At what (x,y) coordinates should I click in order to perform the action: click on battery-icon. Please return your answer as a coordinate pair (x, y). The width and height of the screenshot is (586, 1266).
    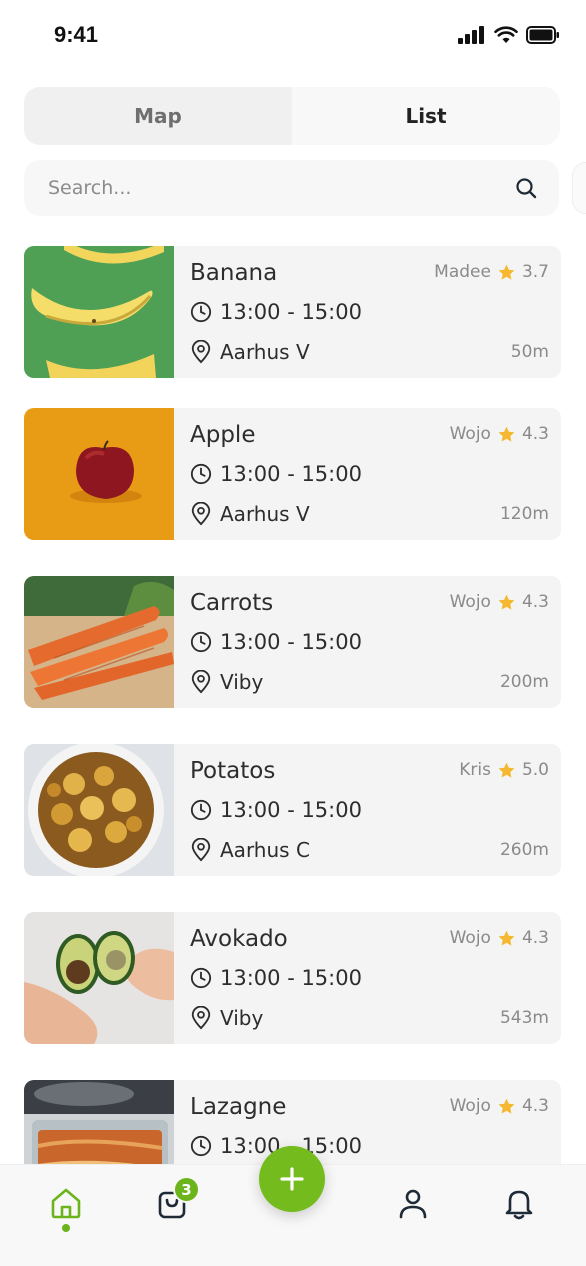
    Looking at the image, I should click on (542, 35).